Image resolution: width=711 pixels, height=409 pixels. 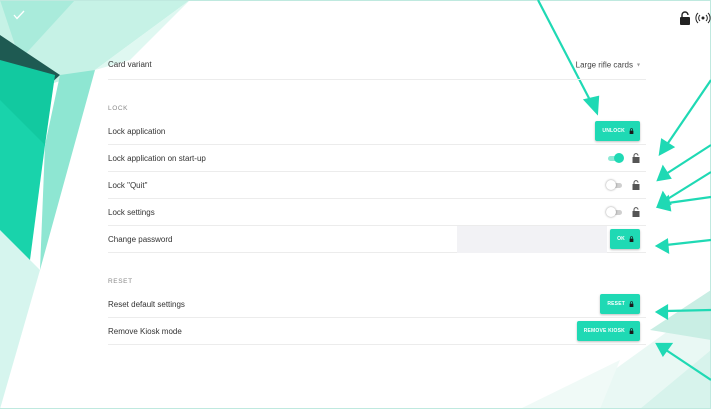 What do you see at coordinates (604, 331) in the screenshot?
I see `remove-kiosk-button-label: REMOVE KIOSK` at bounding box center [604, 331].